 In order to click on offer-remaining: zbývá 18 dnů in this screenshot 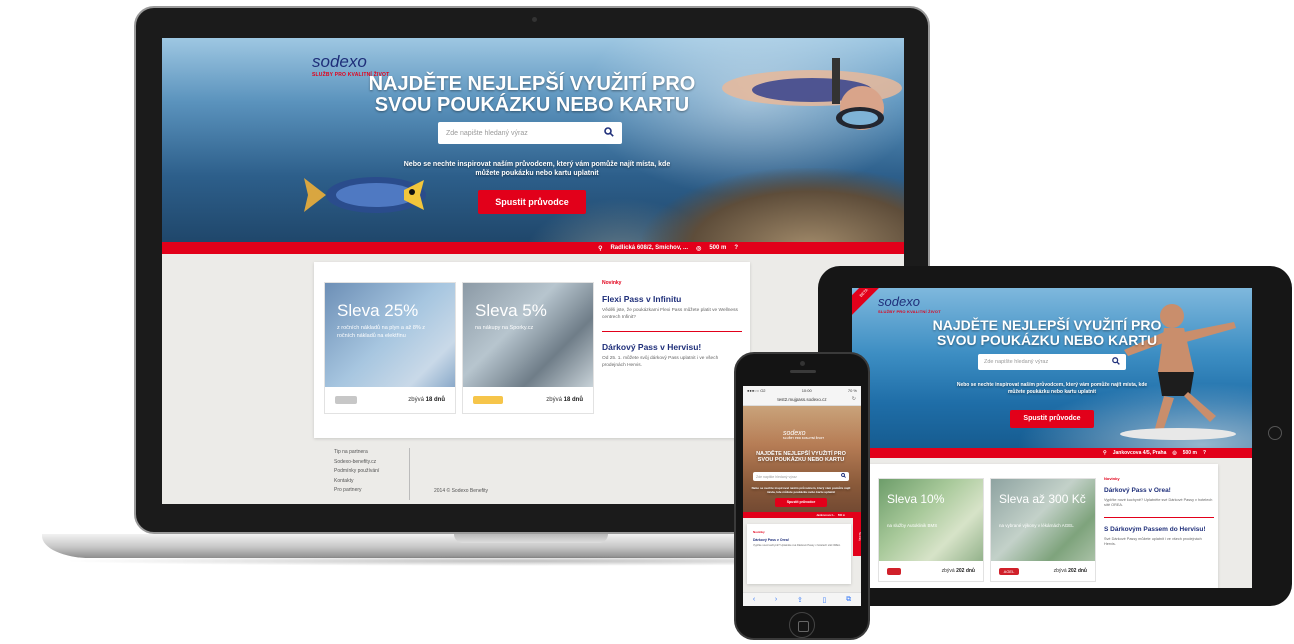, I will do `click(426, 400)`.